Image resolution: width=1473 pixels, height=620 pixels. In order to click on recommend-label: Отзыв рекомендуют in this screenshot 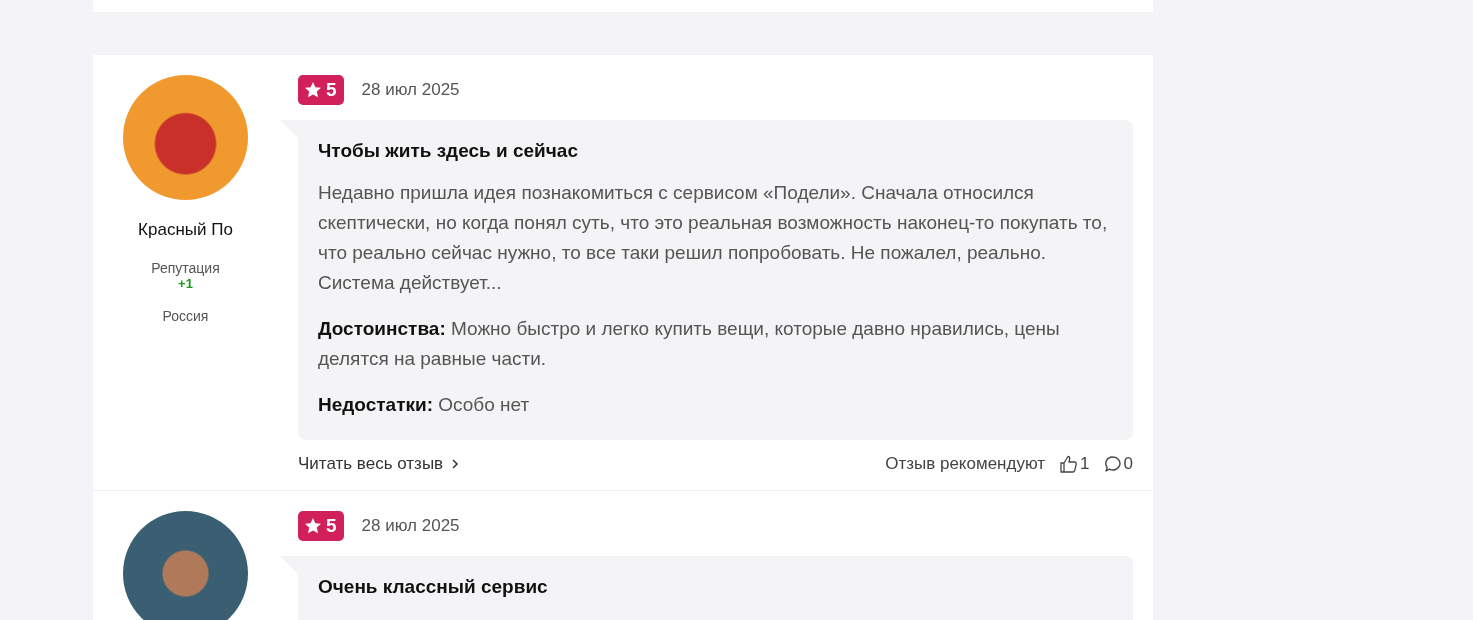, I will do `click(965, 464)`.